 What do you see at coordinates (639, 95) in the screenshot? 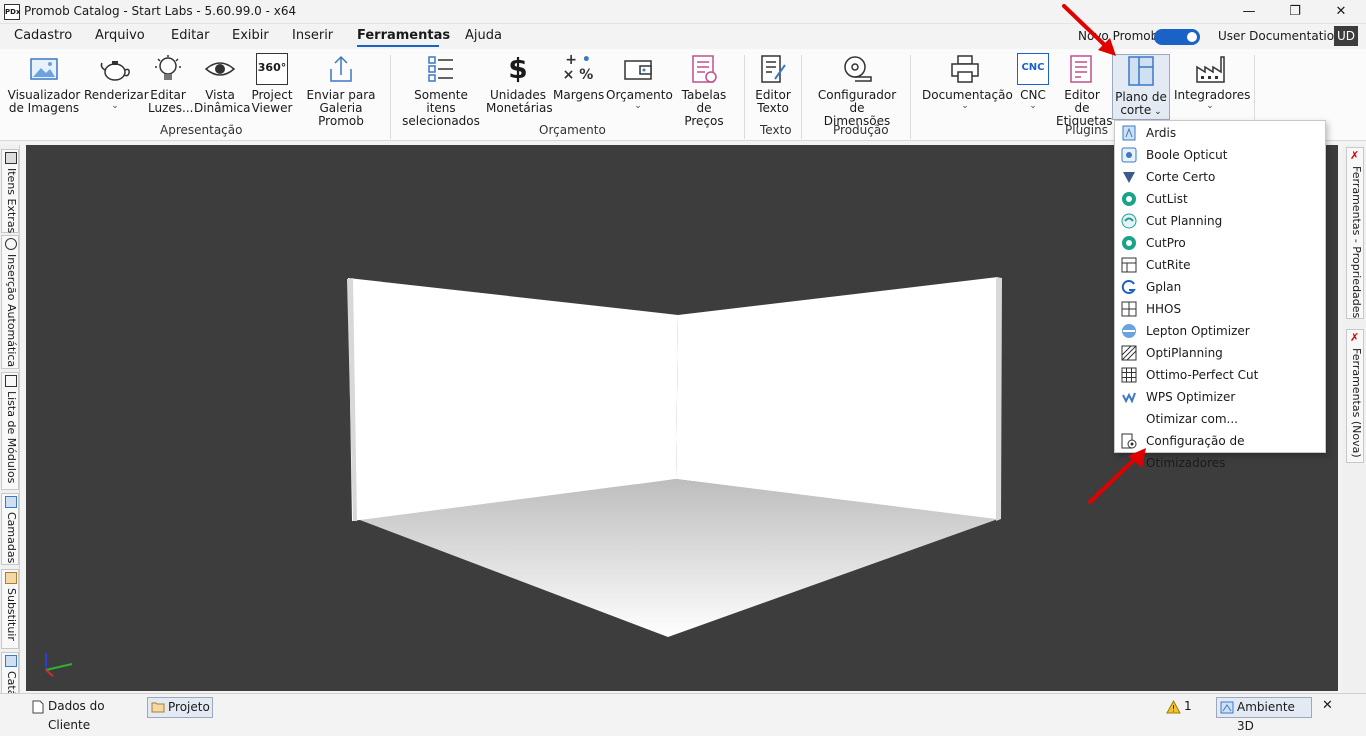
I see `orcamento-label: Orçamento` at bounding box center [639, 95].